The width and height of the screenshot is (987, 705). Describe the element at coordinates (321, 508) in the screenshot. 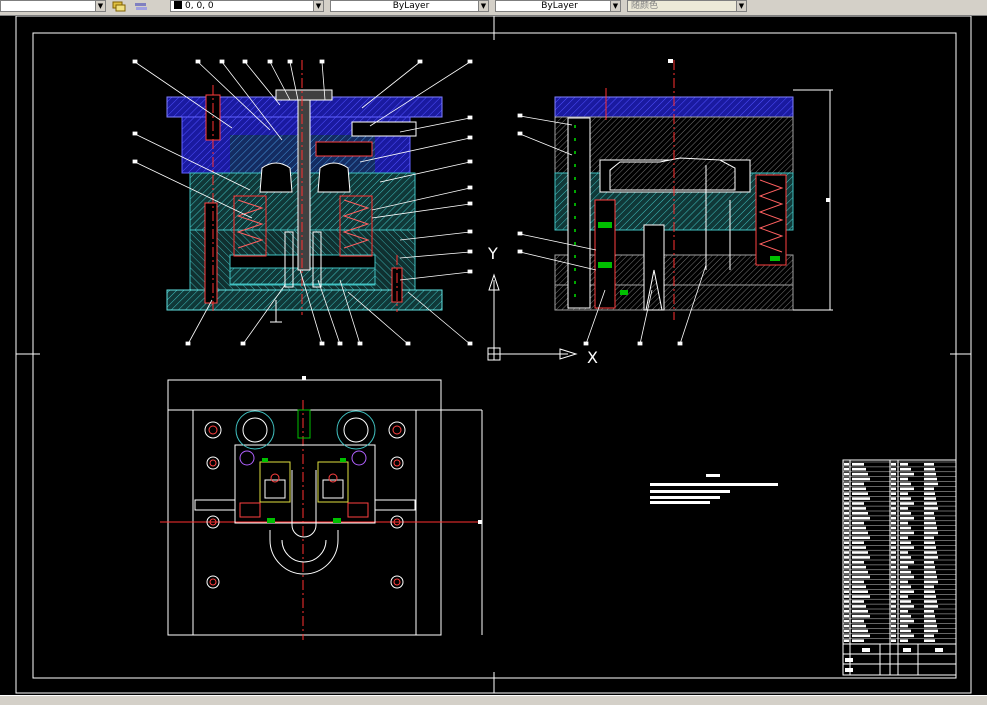

I see `plan-view` at that location.